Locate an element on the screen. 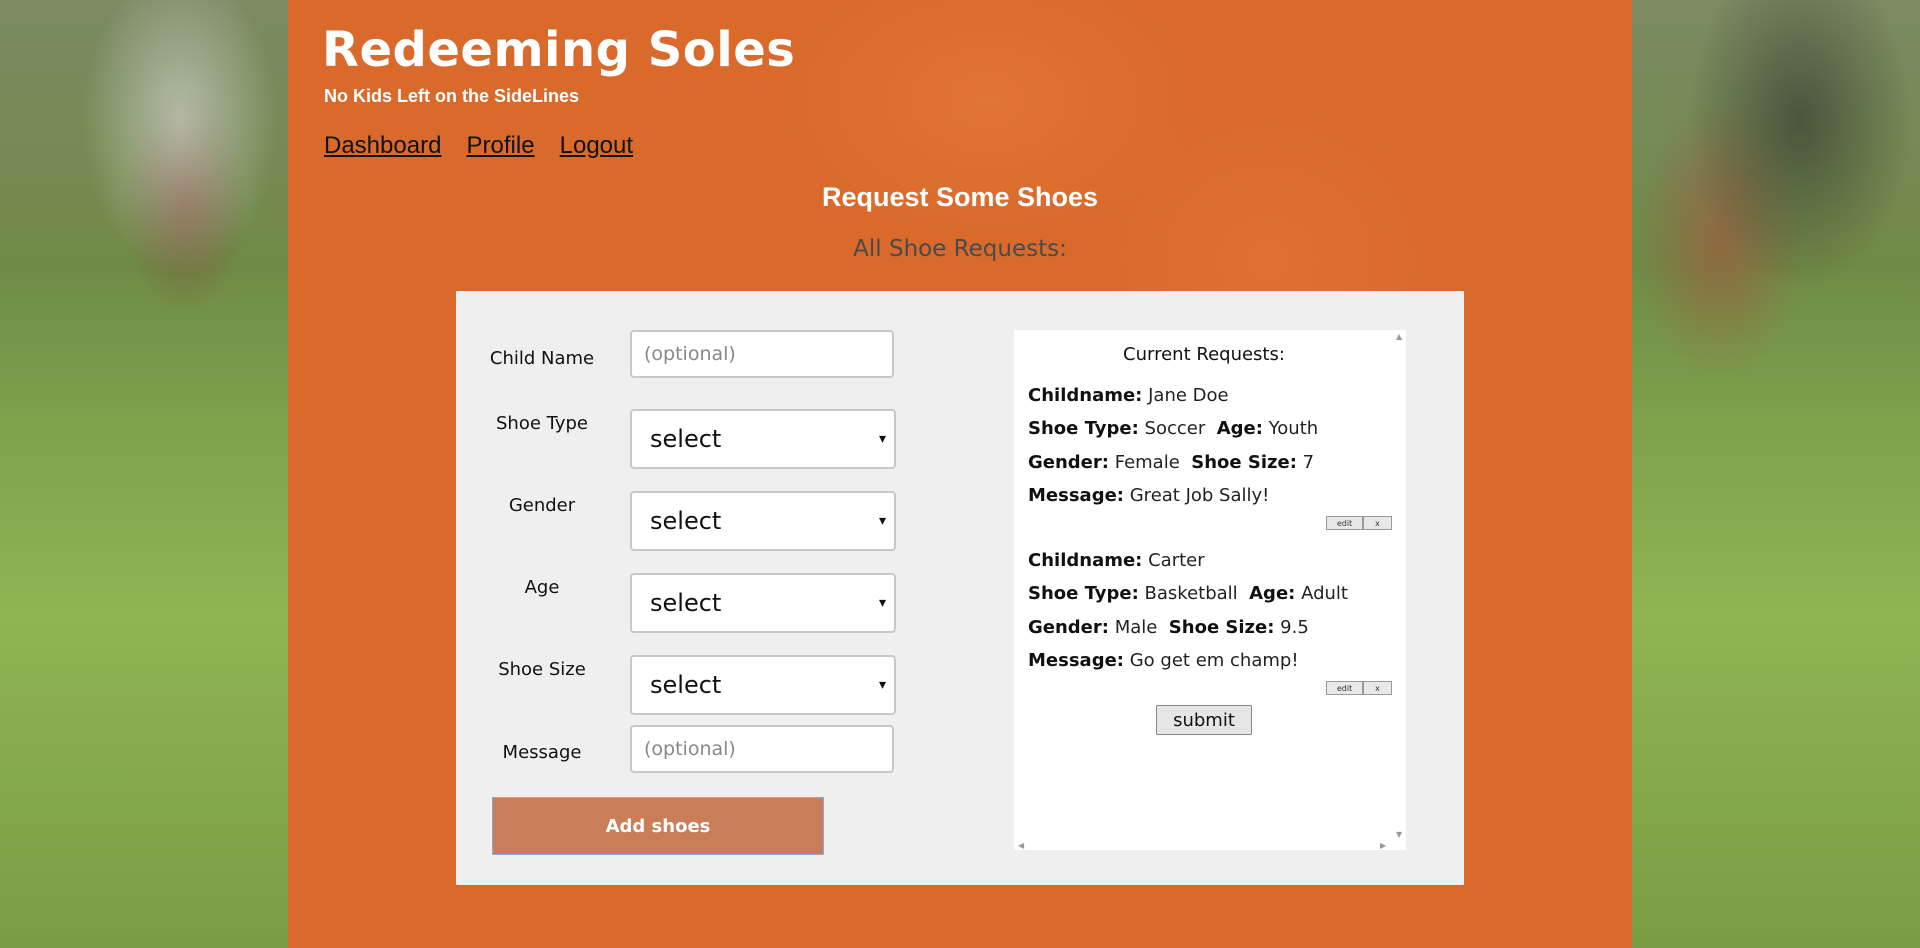 This screenshot has width=1920, height=948. nav-logout-link: Logout is located at coordinates (596, 145).